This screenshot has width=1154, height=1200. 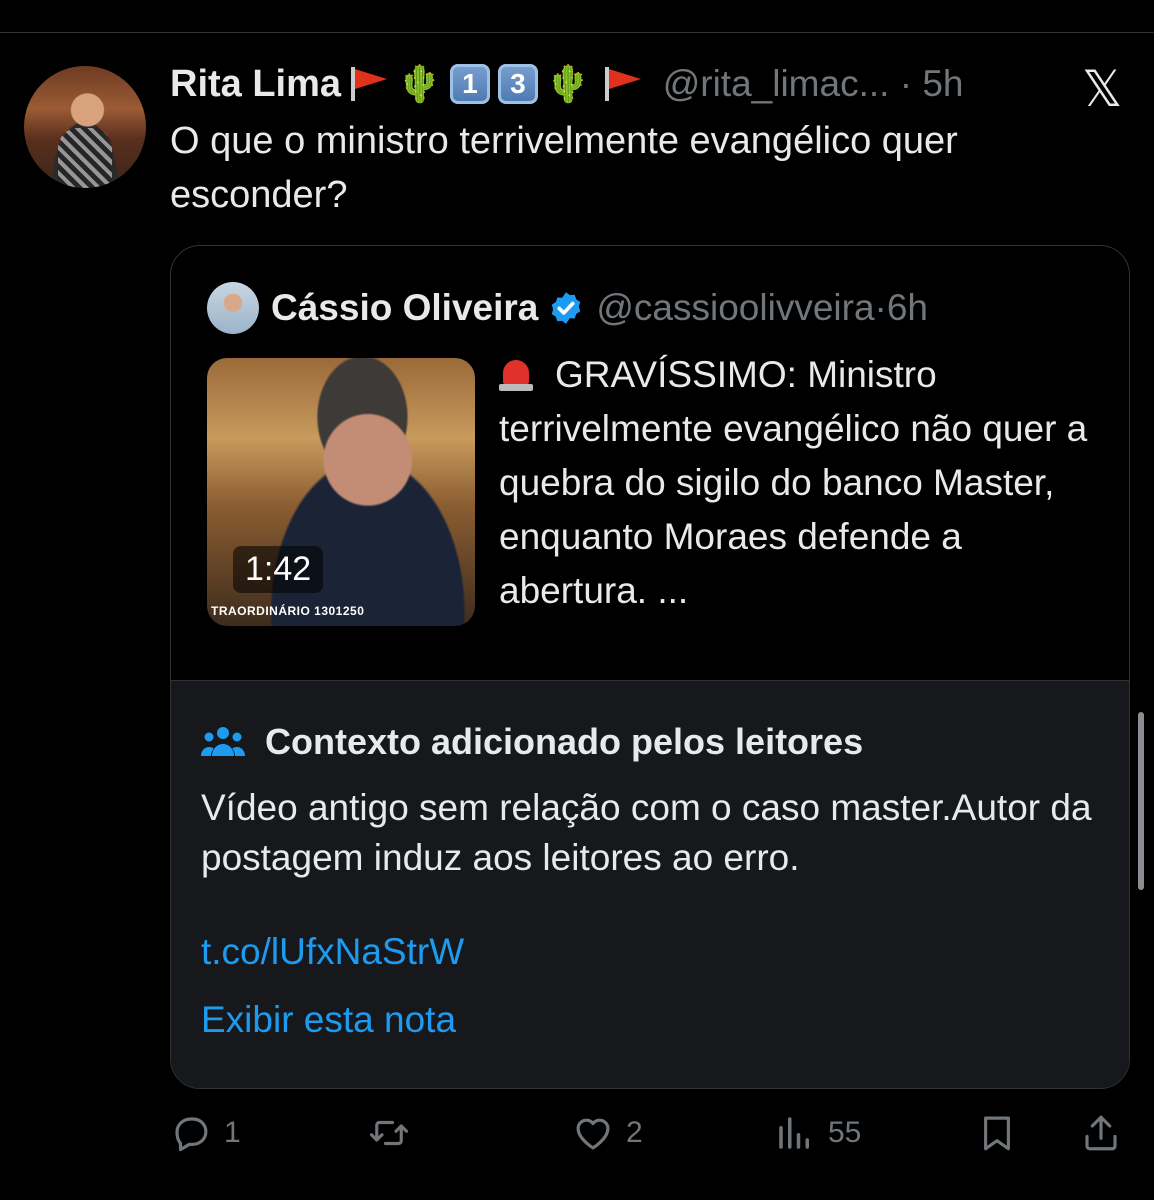 What do you see at coordinates (794, 1133) in the screenshot?
I see `views-icon` at bounding box center [794, 1133].